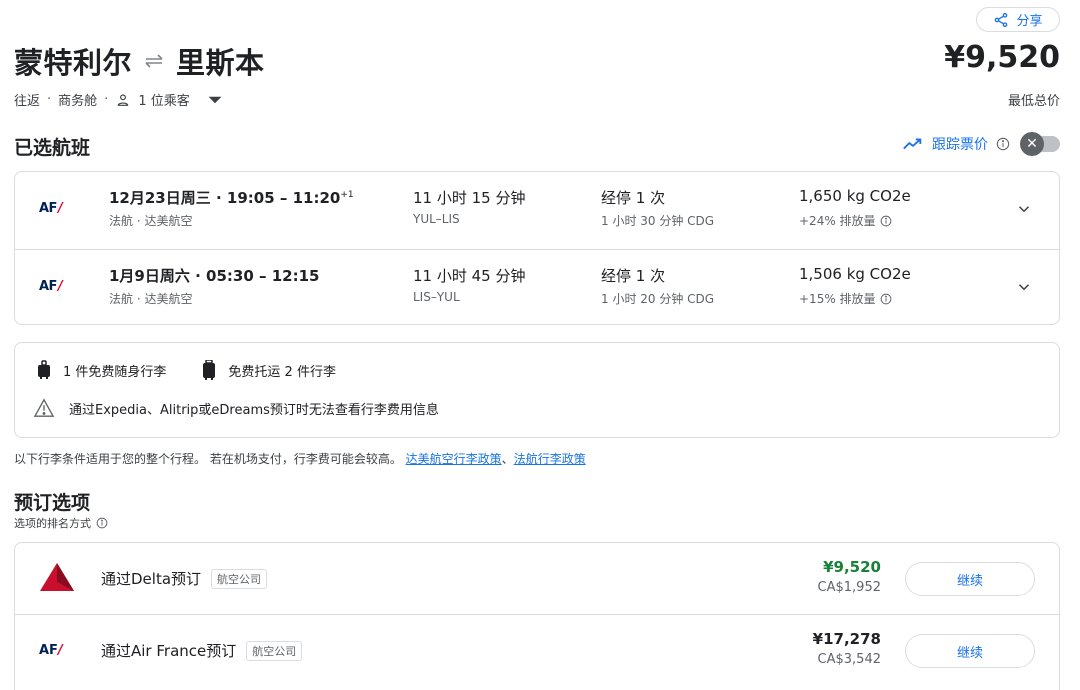  Describe the element at coordinates (123, 99) in the screenshot. I see `person-icon` at that location.